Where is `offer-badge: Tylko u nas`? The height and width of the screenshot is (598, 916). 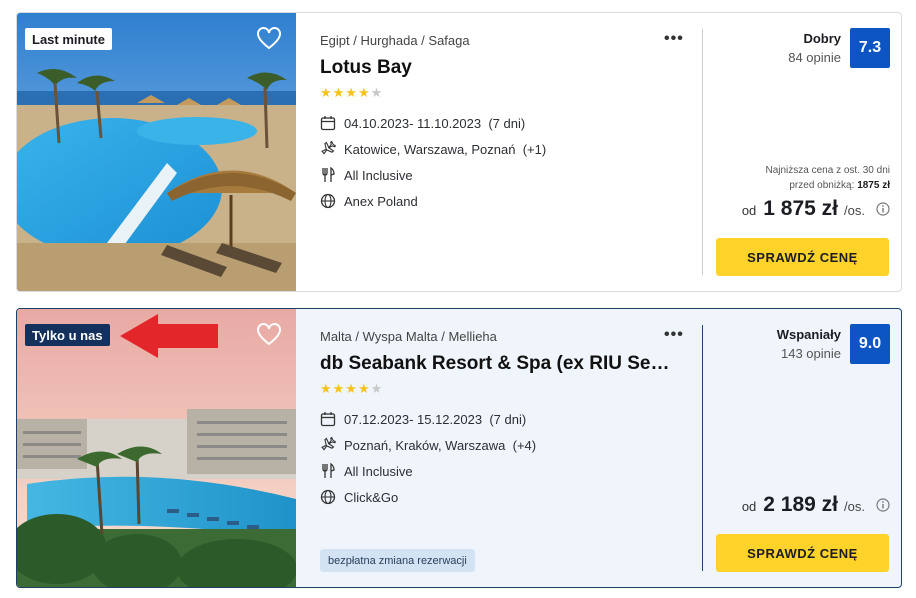
offer-badge: Tylko u nas is located at coordinates (67, 335).